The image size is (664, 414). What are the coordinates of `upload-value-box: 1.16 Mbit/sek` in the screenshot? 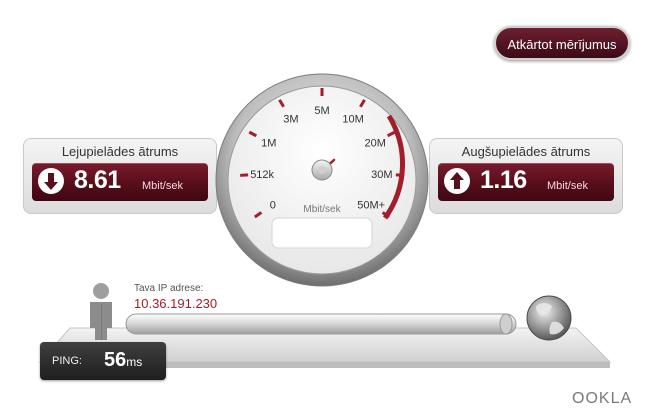 It's located at (526, 182).